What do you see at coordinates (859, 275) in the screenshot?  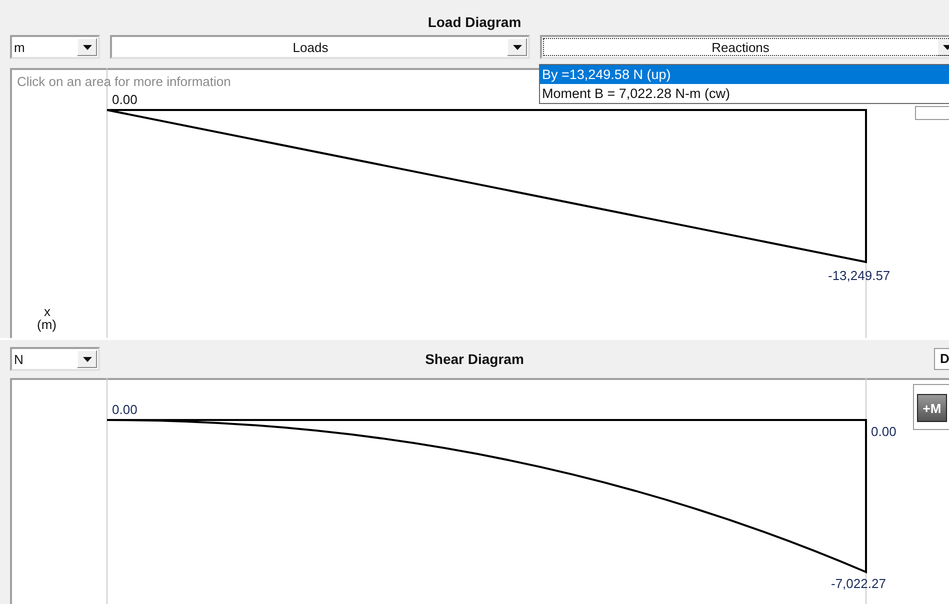 I see `value-label: -13,249.57` at bounding box center [859, 275].